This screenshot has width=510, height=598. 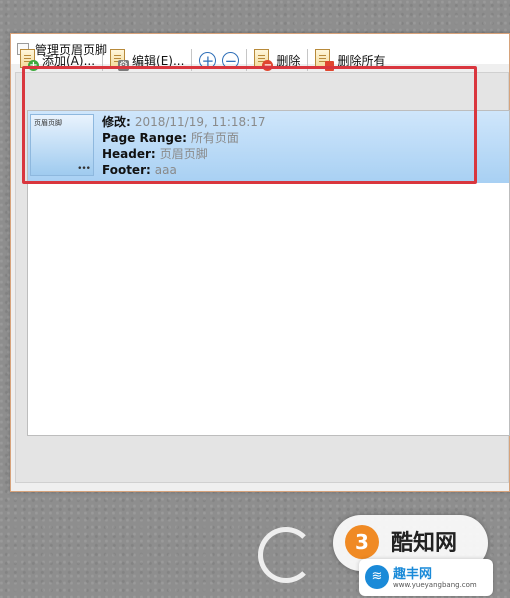 I want to click on footer-value: aaa, so click(x=165, y=170).